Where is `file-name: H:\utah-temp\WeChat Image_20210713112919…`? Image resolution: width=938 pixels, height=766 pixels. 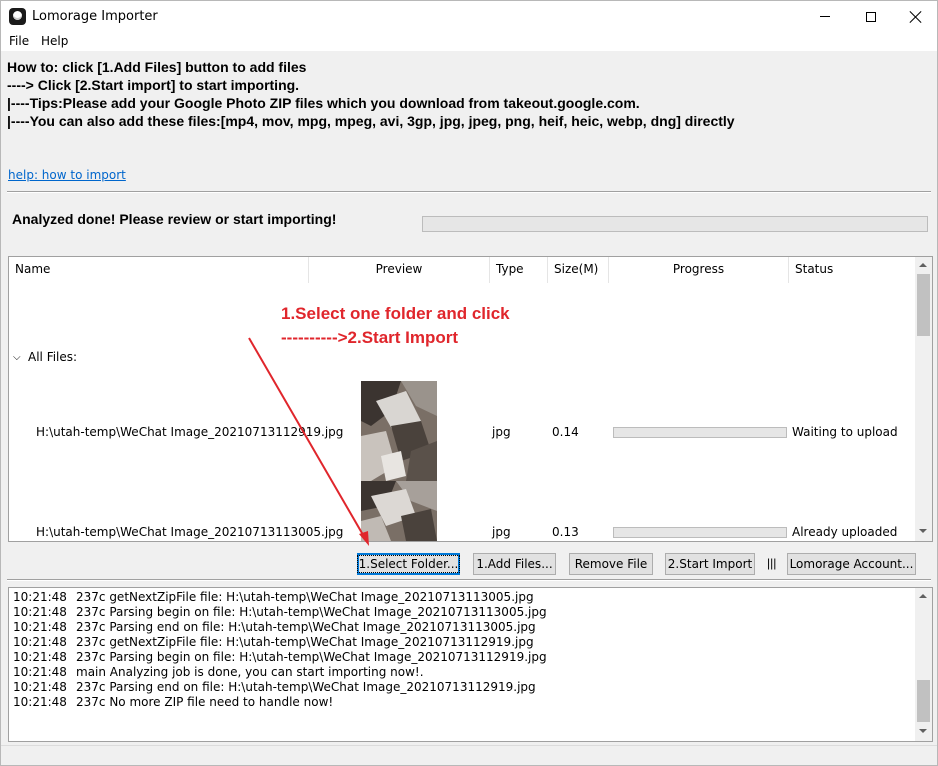 file-name: H:\utah-temp\WeChat Image_20210713112919… is located at coordinates (189, 432).